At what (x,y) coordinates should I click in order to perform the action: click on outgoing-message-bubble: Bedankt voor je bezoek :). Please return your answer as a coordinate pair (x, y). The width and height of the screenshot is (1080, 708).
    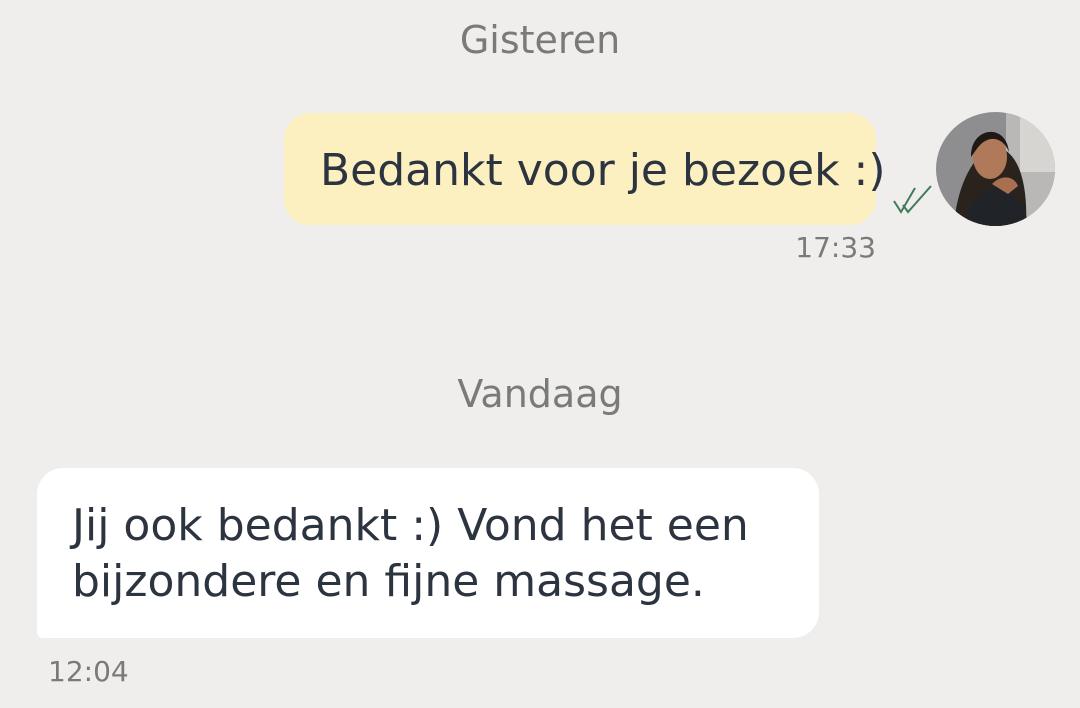
    Looking at the image, I should click on (585, 169).